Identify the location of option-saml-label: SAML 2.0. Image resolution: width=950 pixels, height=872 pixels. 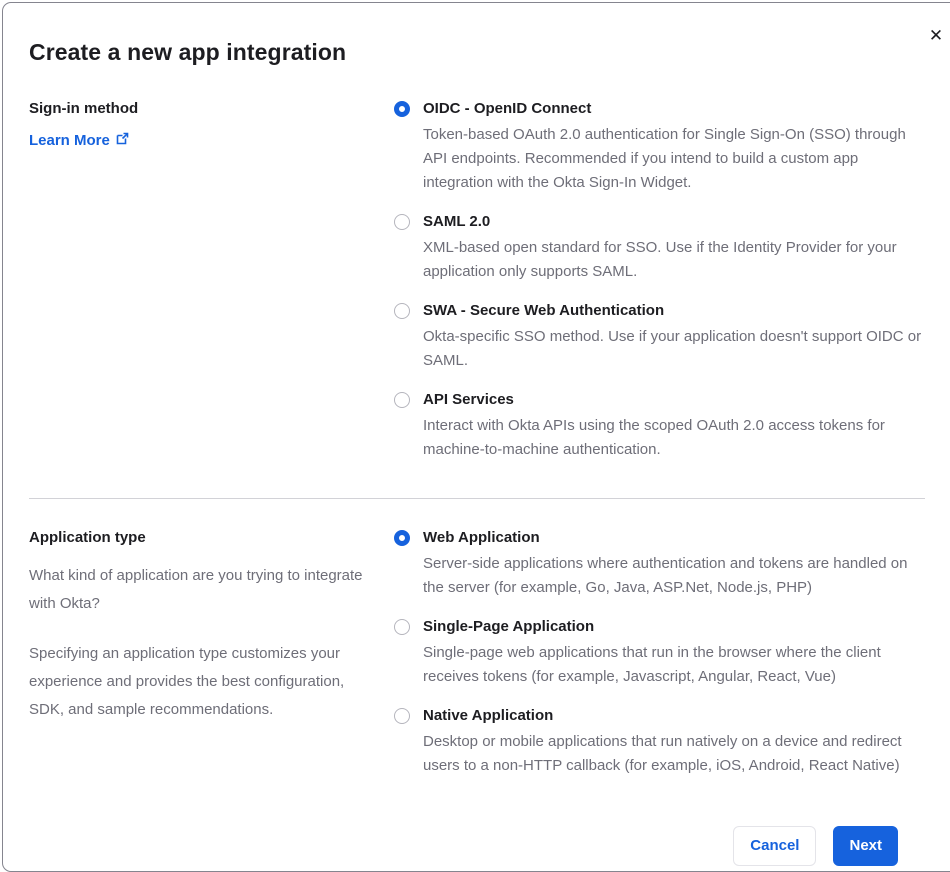
(457, 221).